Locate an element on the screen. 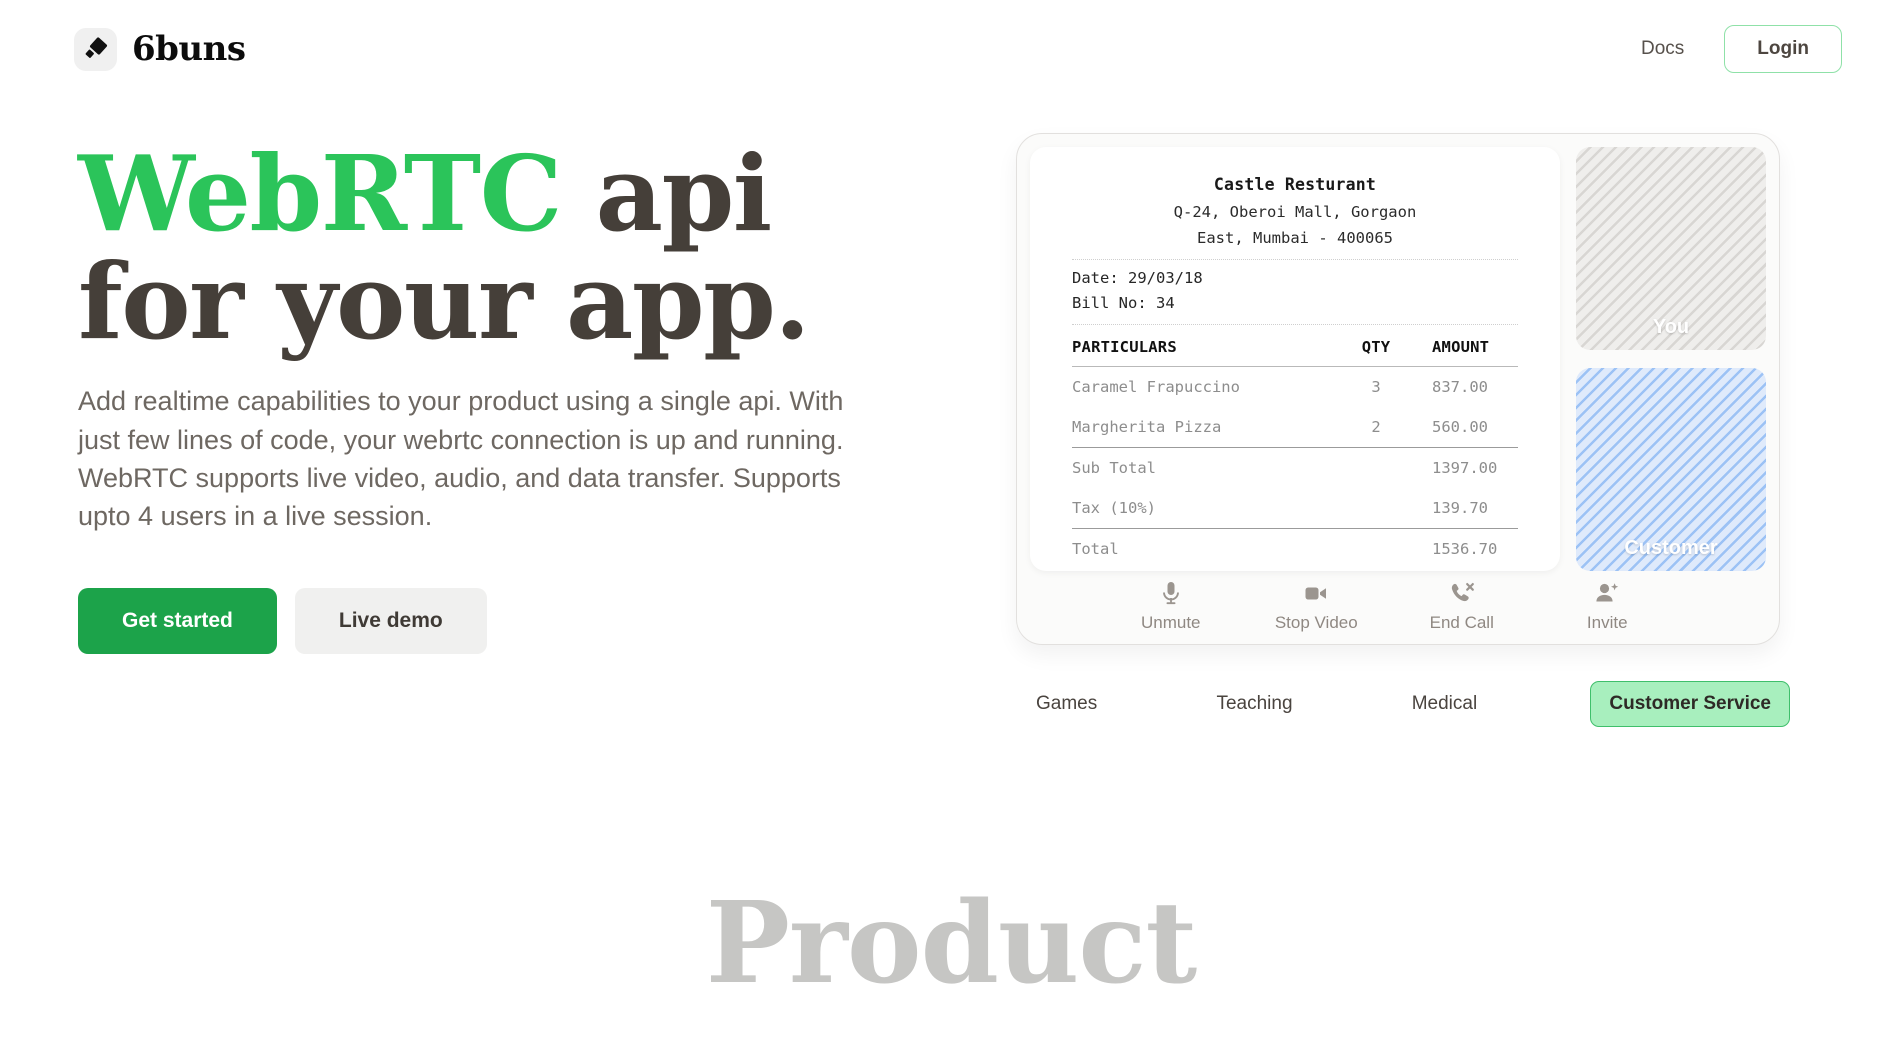 This screenshot has height=1048, width=1902. item-qty: 2 is located at coordinates (1376, 427).